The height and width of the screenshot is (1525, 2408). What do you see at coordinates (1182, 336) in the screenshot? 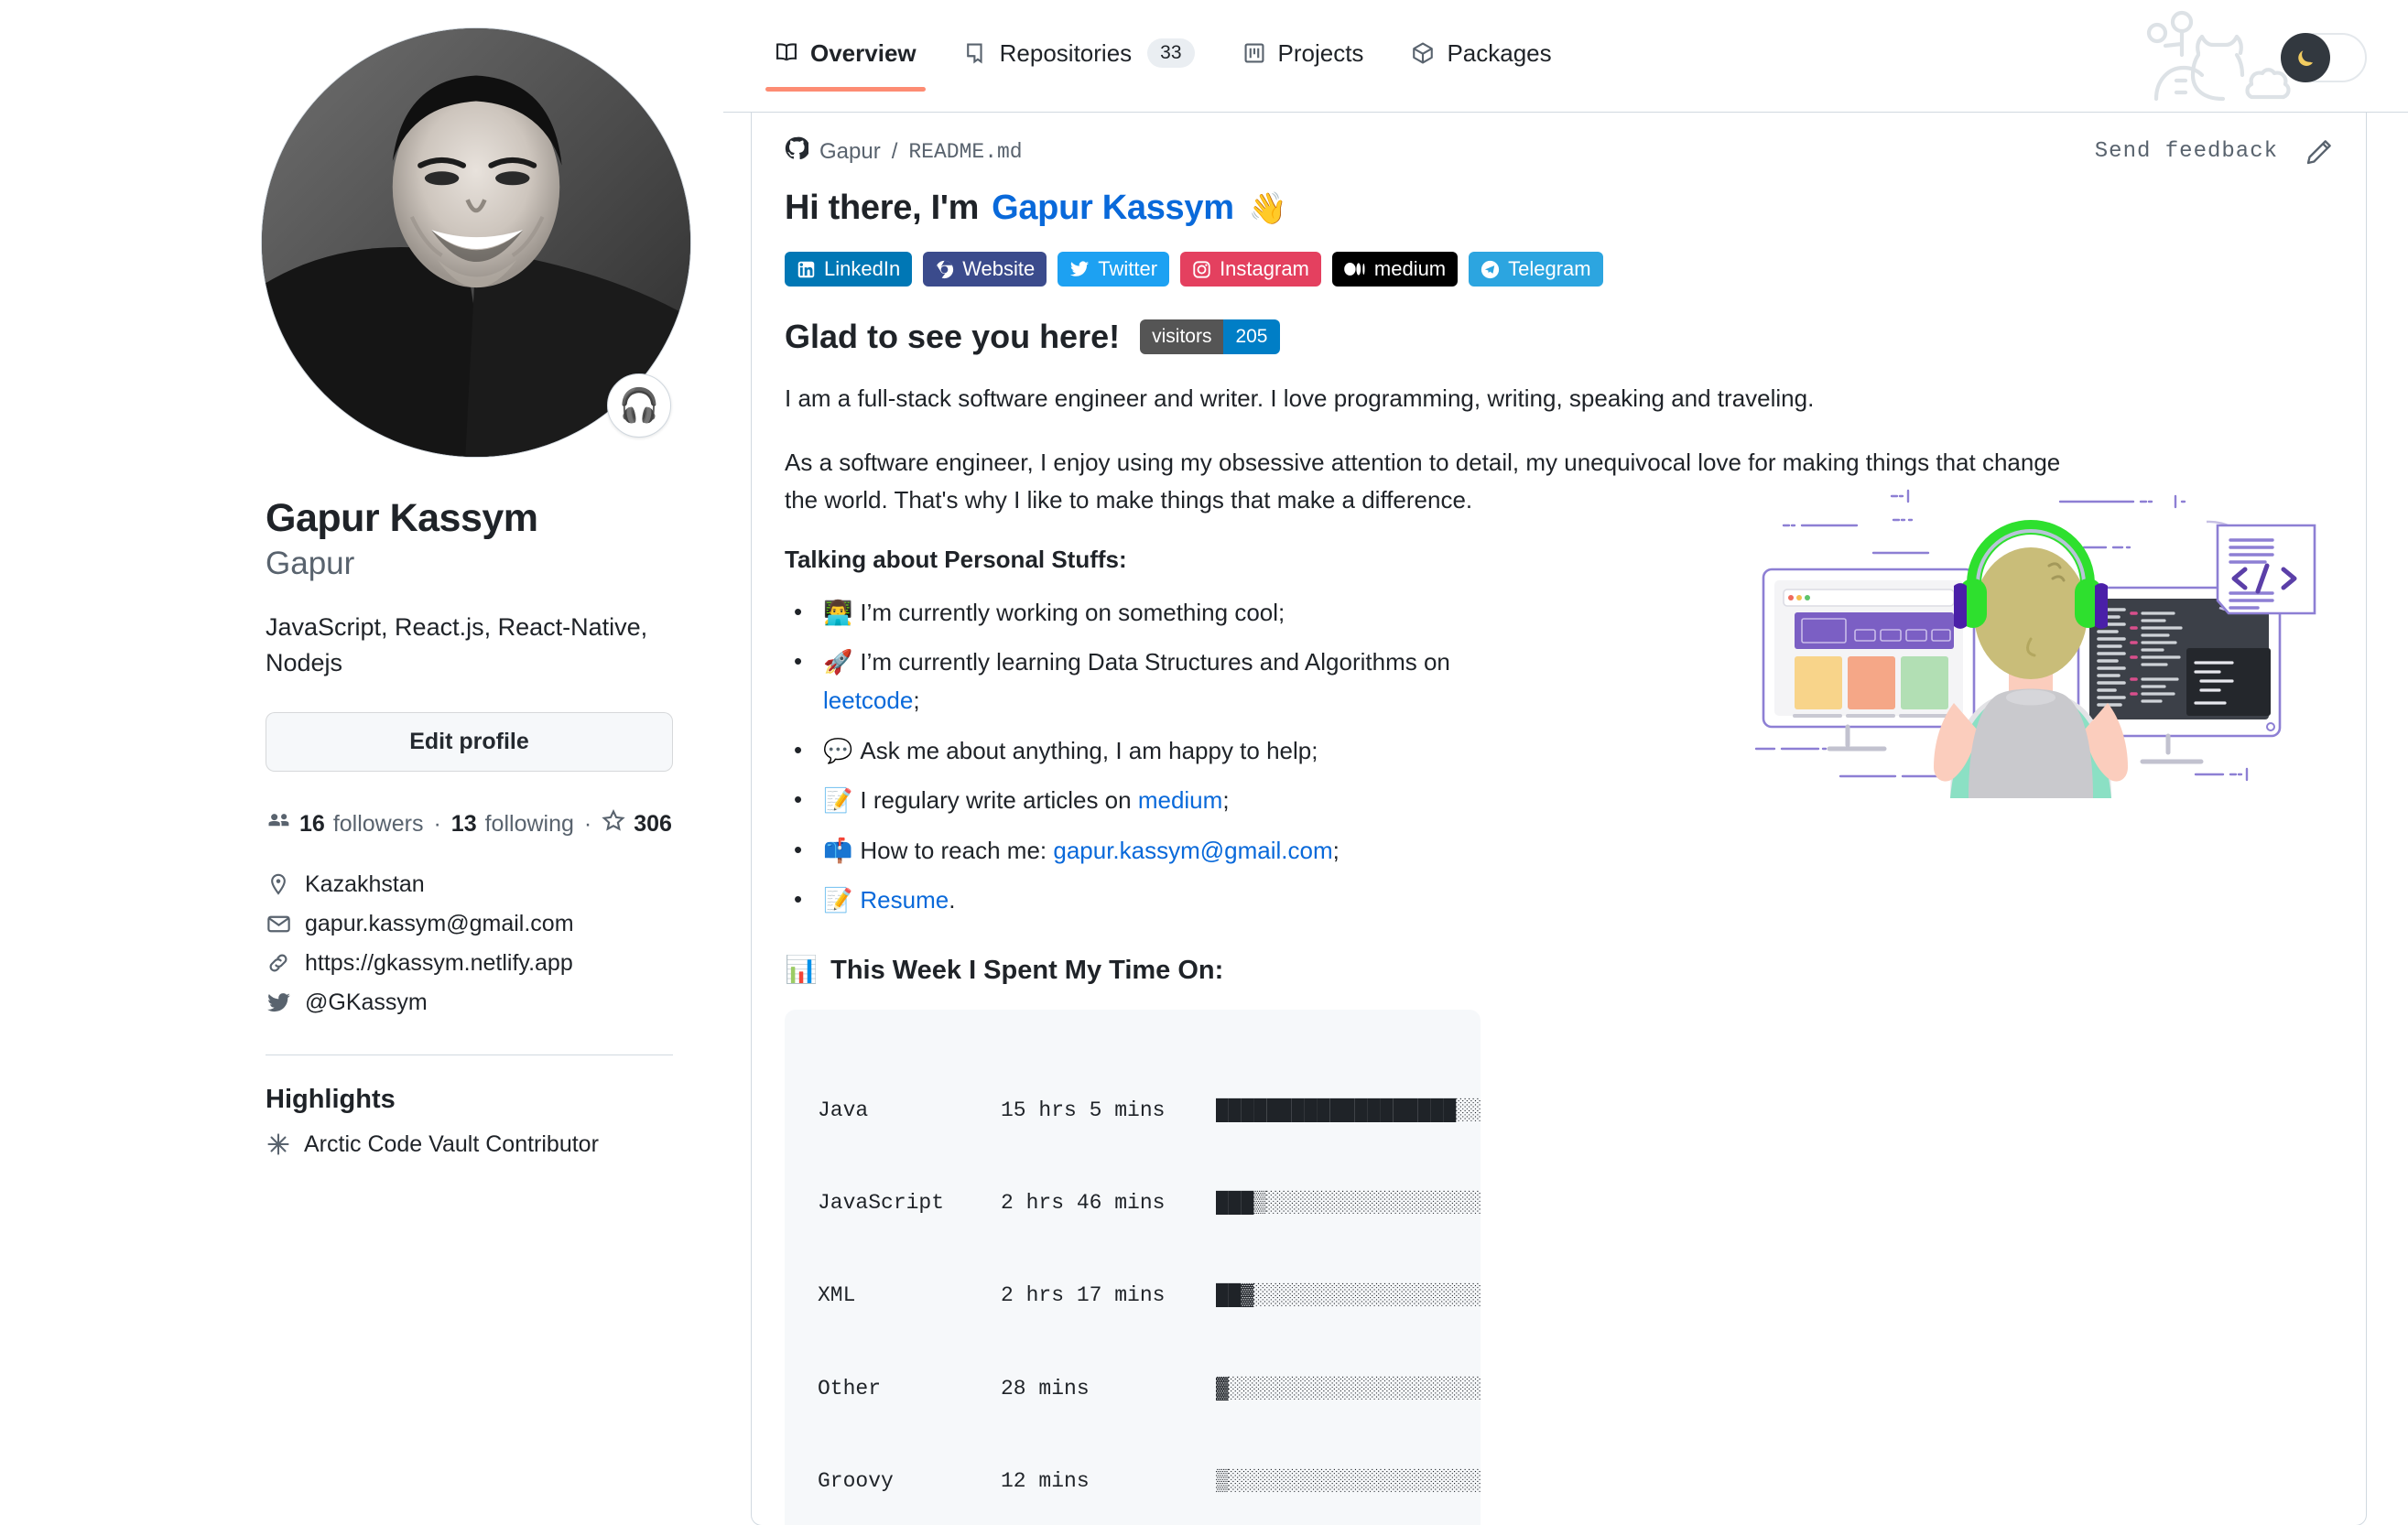
I see `visitors-badge-label: visitors` at bounding box center [1182, 336].